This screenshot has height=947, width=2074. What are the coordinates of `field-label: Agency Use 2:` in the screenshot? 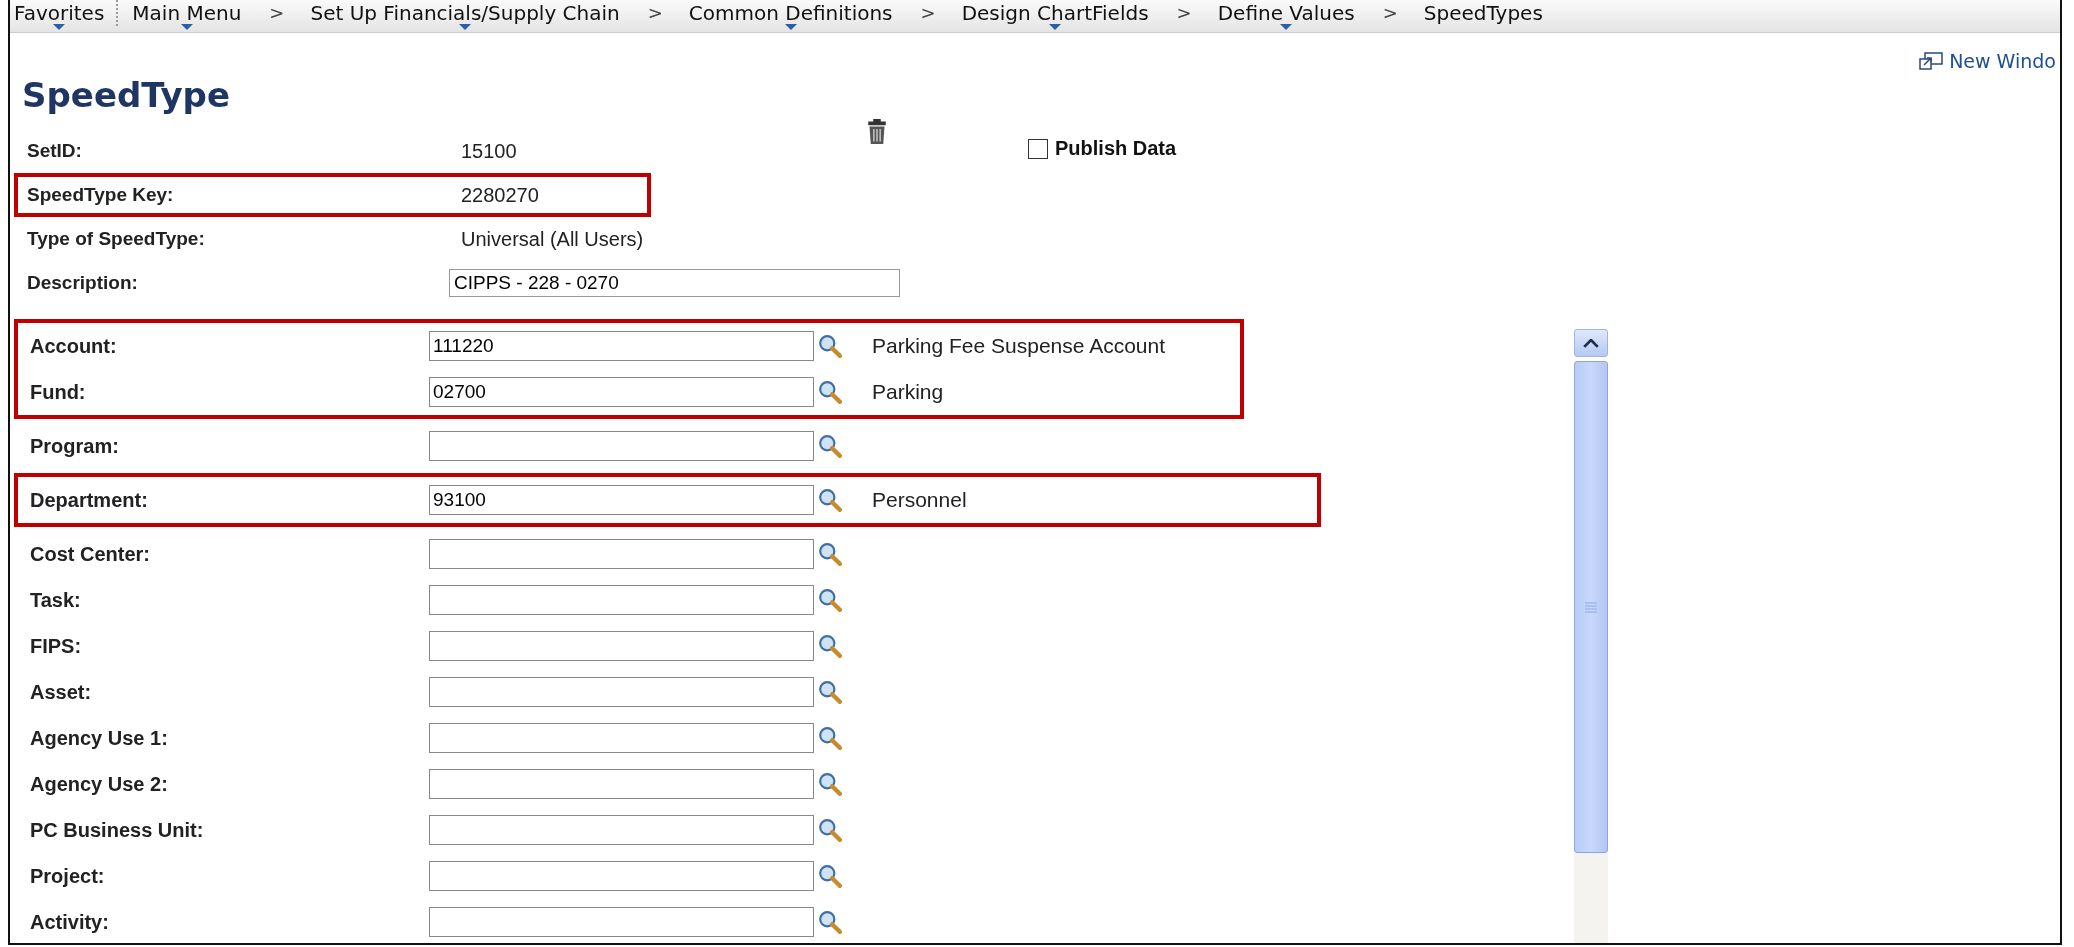 It's located at (99, 784).